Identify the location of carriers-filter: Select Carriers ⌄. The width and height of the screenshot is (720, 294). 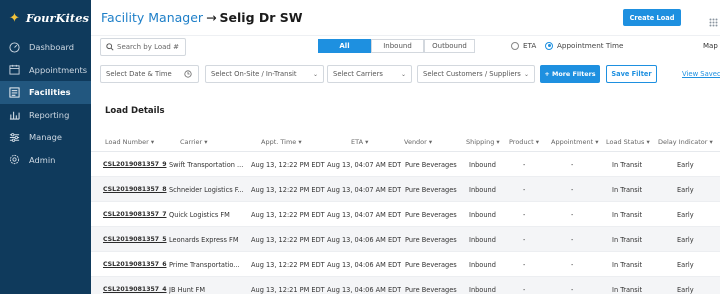
(369, 74).